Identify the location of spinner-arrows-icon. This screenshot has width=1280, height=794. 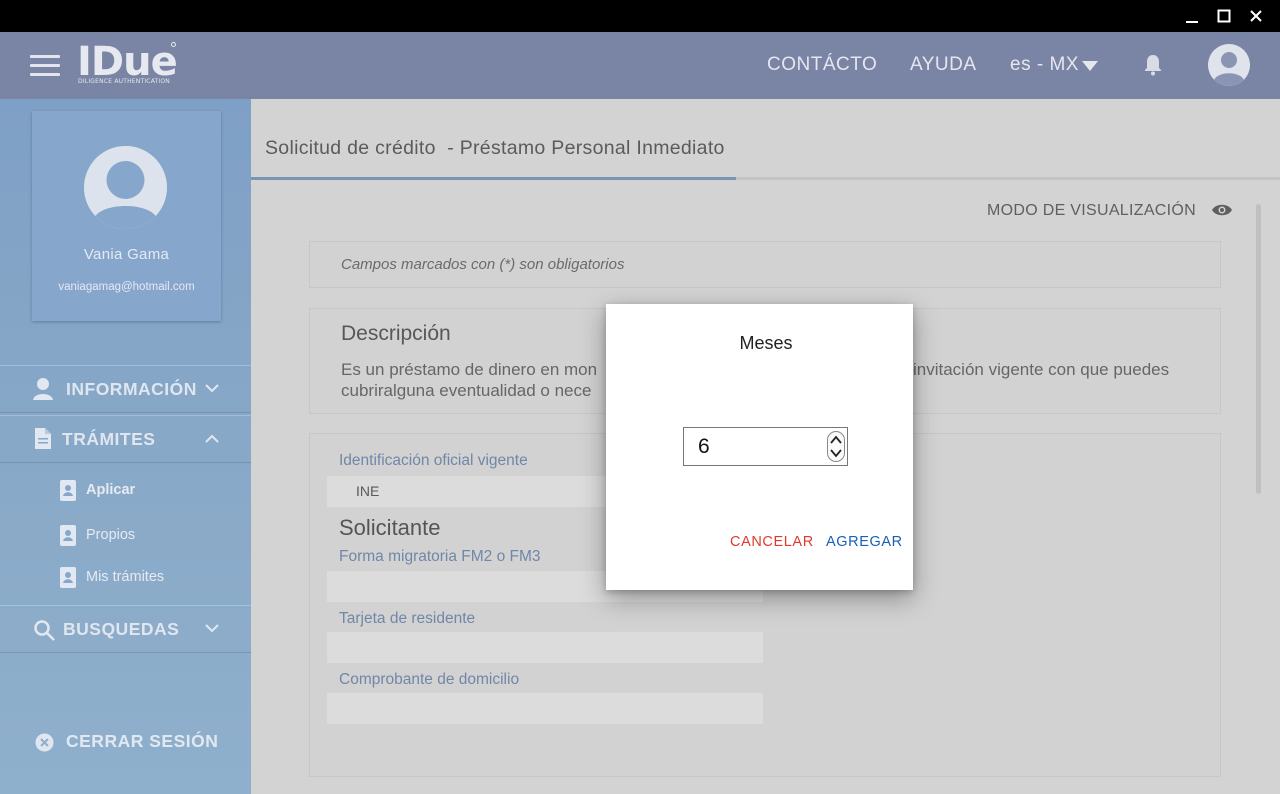
(836, 446).